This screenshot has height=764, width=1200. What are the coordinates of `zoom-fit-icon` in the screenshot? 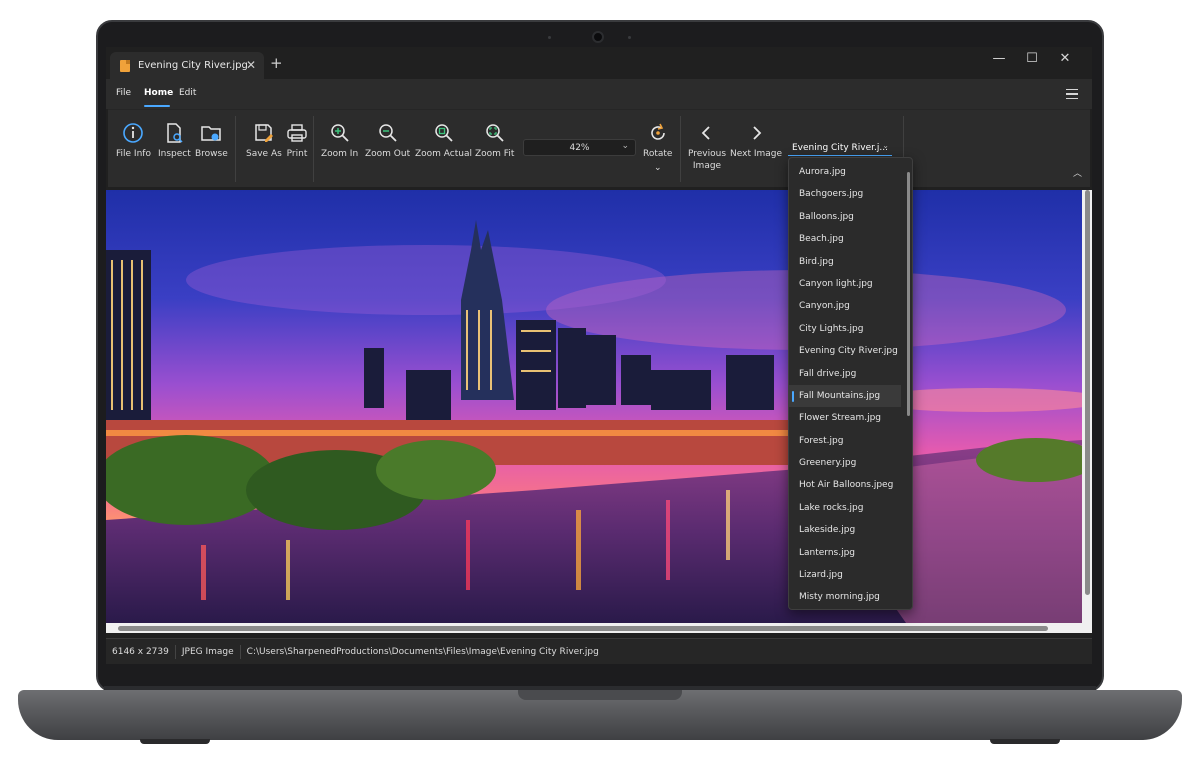 It's located at (495, 133).